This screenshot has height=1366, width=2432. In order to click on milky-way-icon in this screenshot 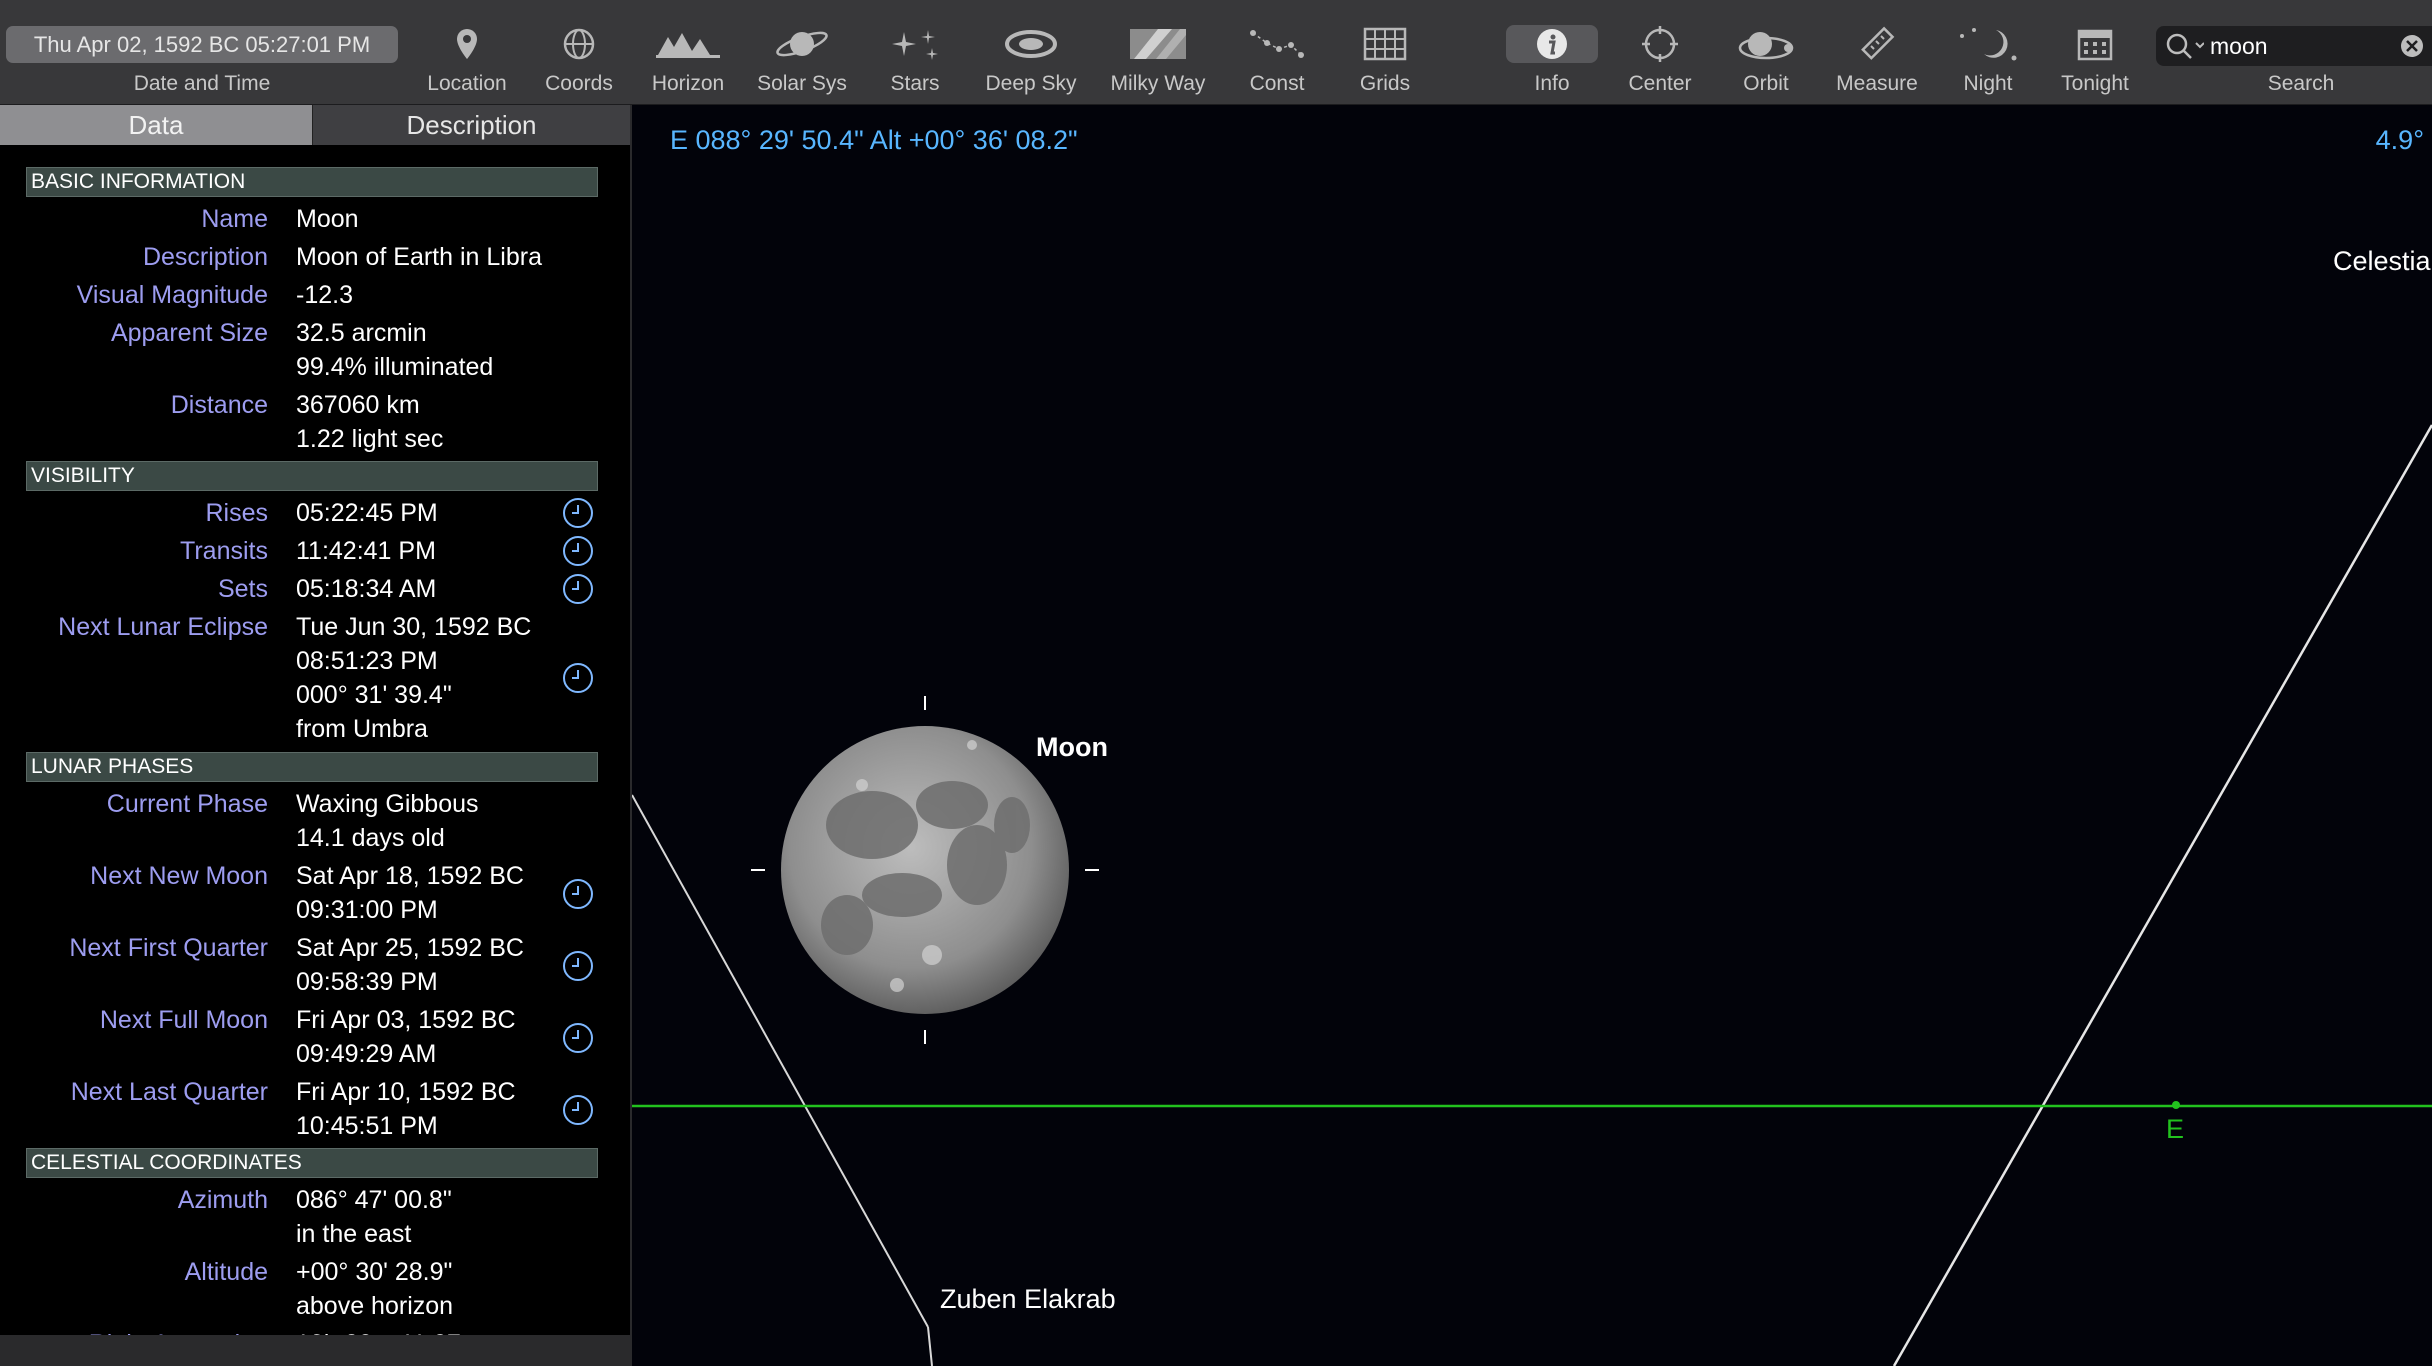, I will do `click(1158, 44)`.